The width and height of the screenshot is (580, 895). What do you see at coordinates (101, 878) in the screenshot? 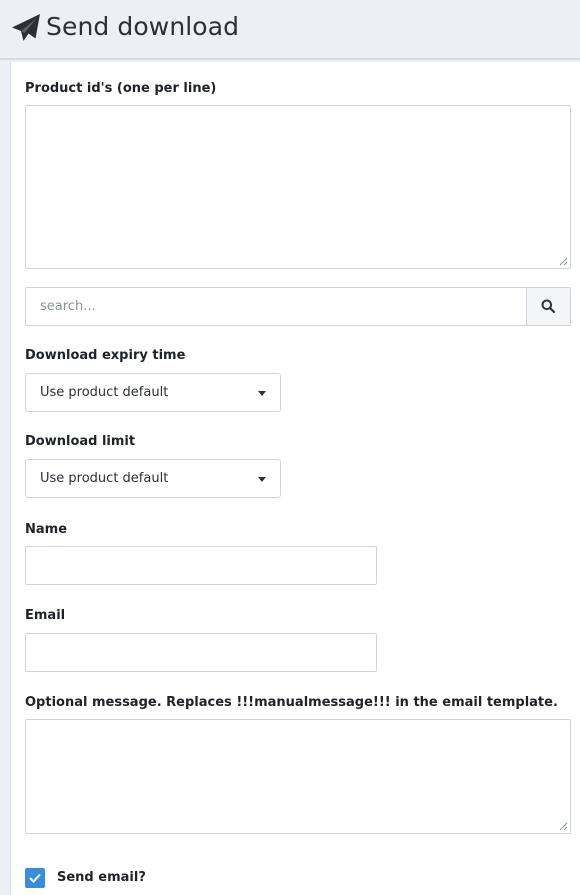
I see `send-email-label: Send email?` at bounding box center [101, 878].